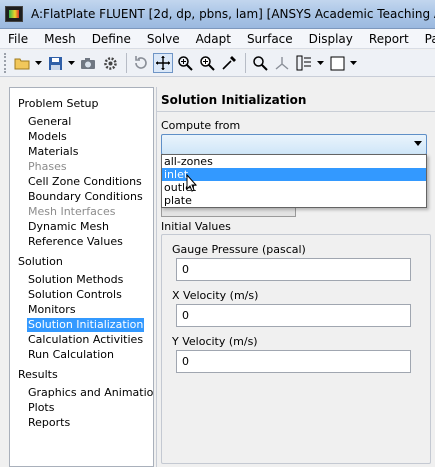  Describe the element at coordinates (38, 374) in the screenshot. I see `nav-section-results: Results` at that location.